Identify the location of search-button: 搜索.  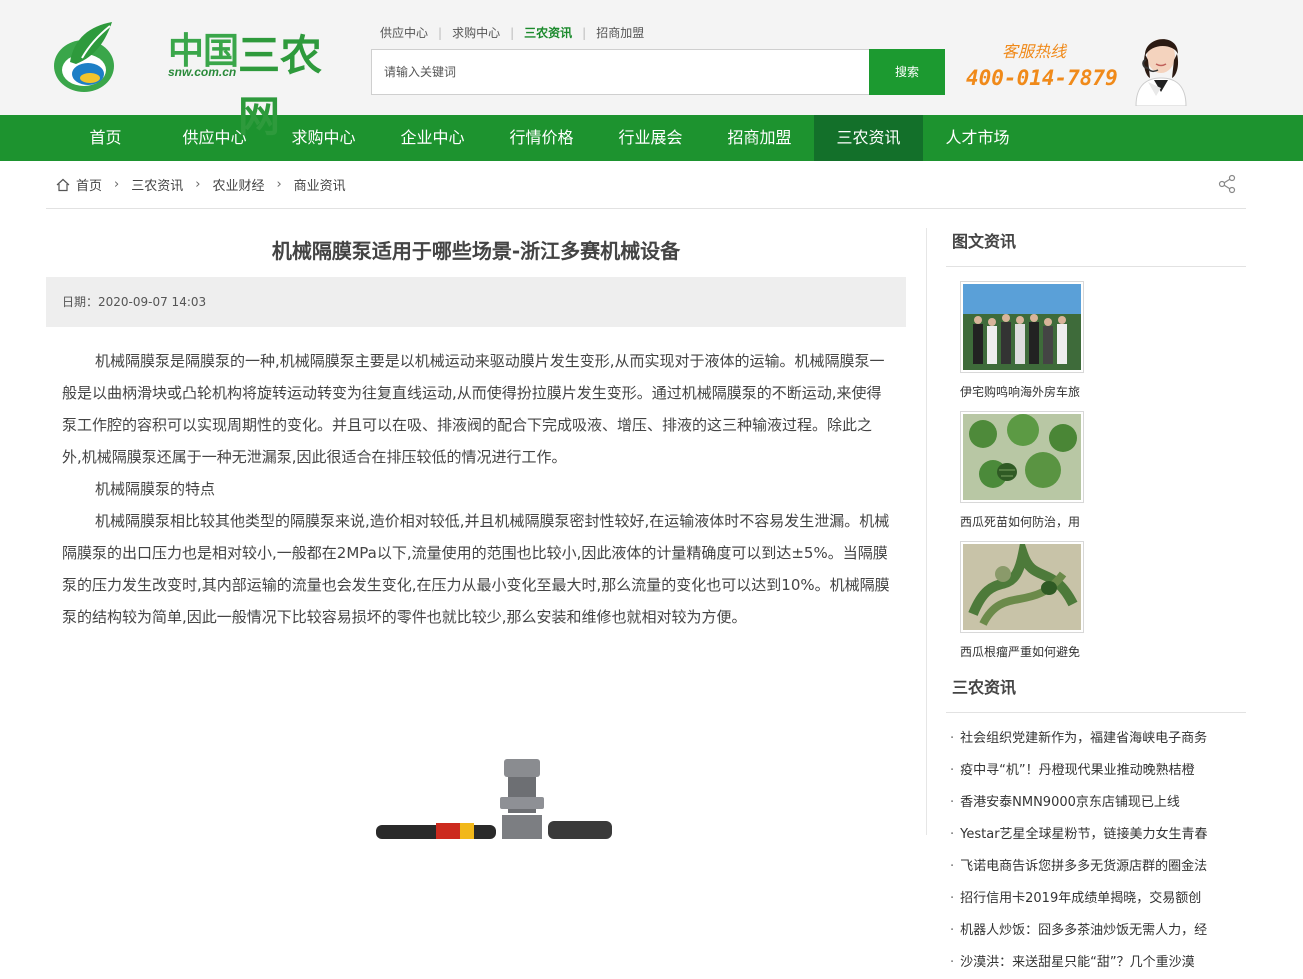
(907, 72).